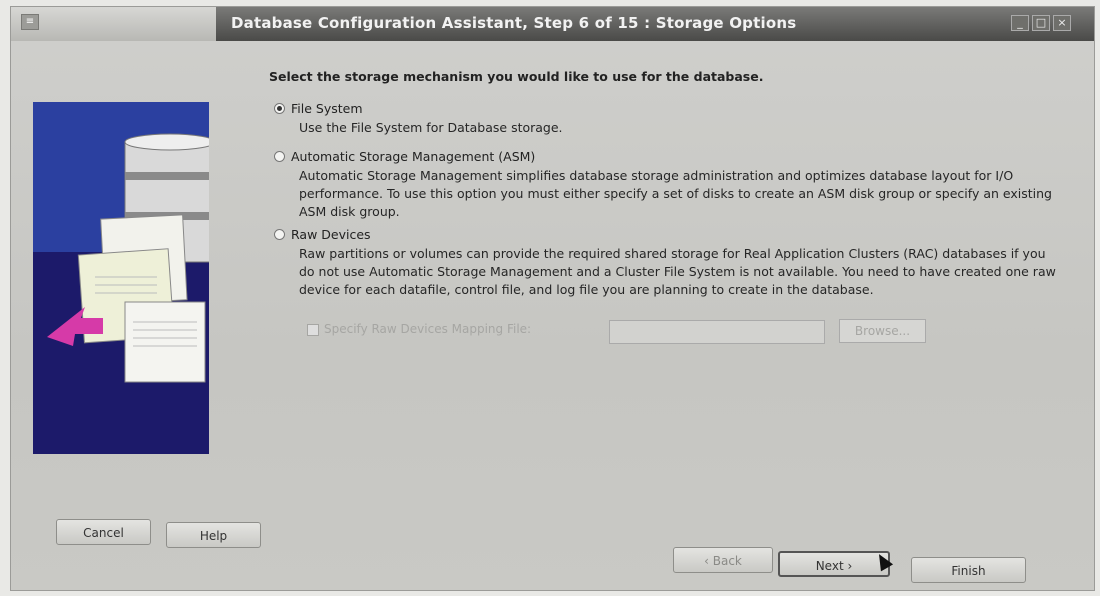 The image size is (1100, 596). Describe the element at coordinates (279, 108) in the screenshot. I see `radio-file-system` at that location.